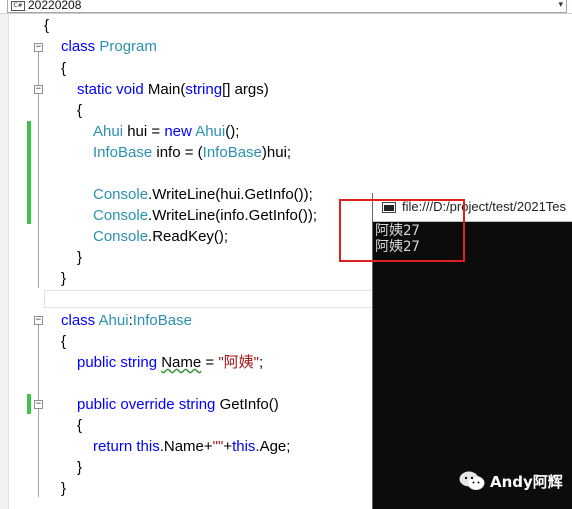 This screenshot has height=509, width=572. I want to click on code-text: [] args), so click(245, 89).